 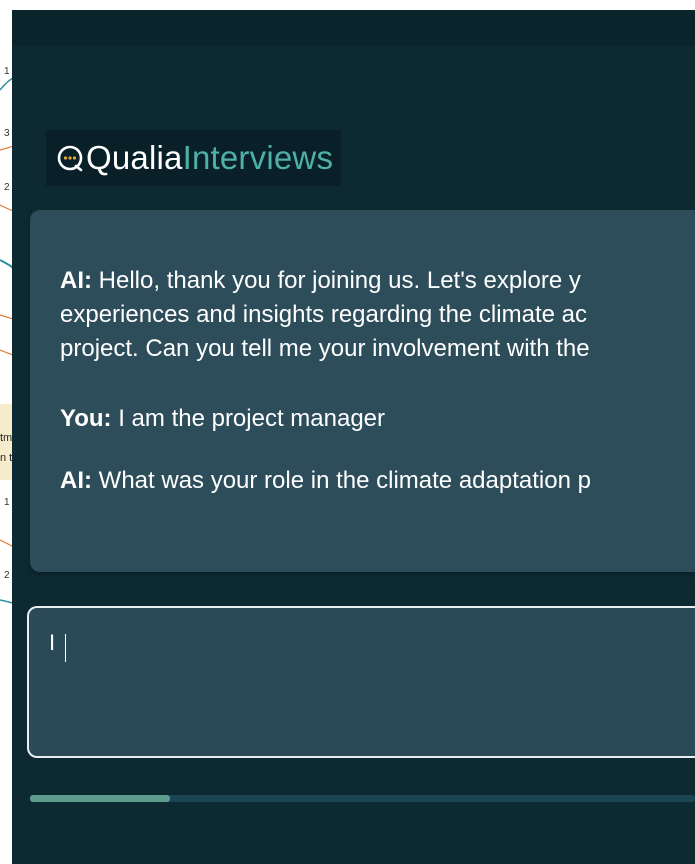 I want to click on interview-progress-bar, so click(x=362, y=798).